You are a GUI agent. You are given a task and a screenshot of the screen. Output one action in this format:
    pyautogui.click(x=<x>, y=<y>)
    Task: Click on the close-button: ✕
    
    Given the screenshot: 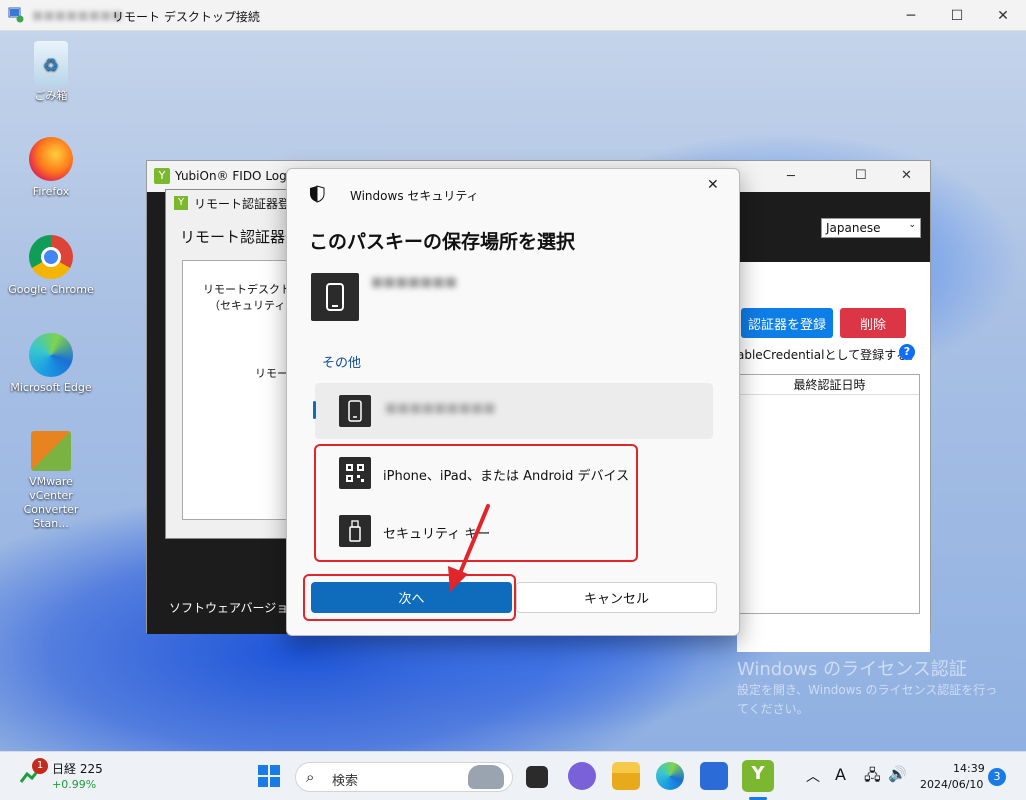 What is the action you would take?
    pyautogui.click(x=1003, y=15)
    